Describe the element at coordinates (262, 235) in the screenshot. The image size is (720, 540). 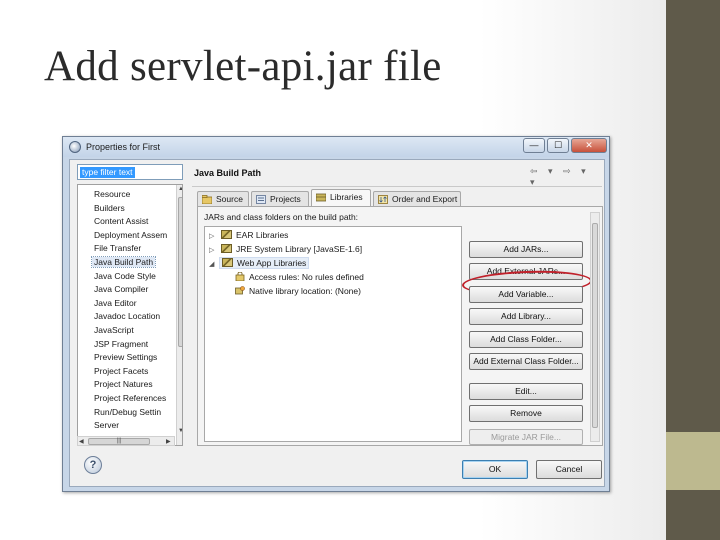
I see `library-label: EAR Libraries` at that location.